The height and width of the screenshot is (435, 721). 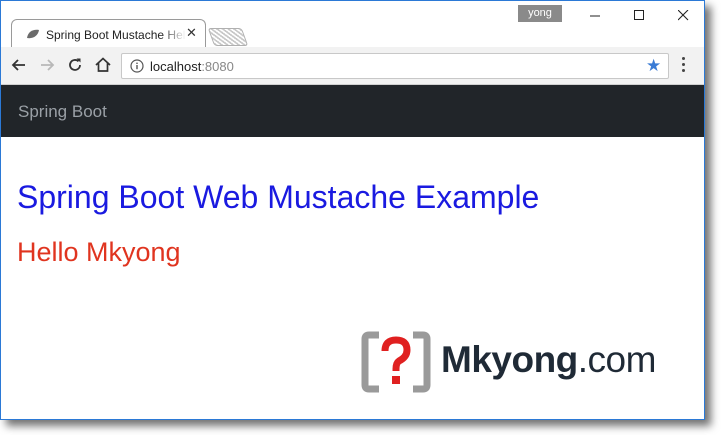 I want to click on watermark-suffix: .com, so click(x=617, y=359).